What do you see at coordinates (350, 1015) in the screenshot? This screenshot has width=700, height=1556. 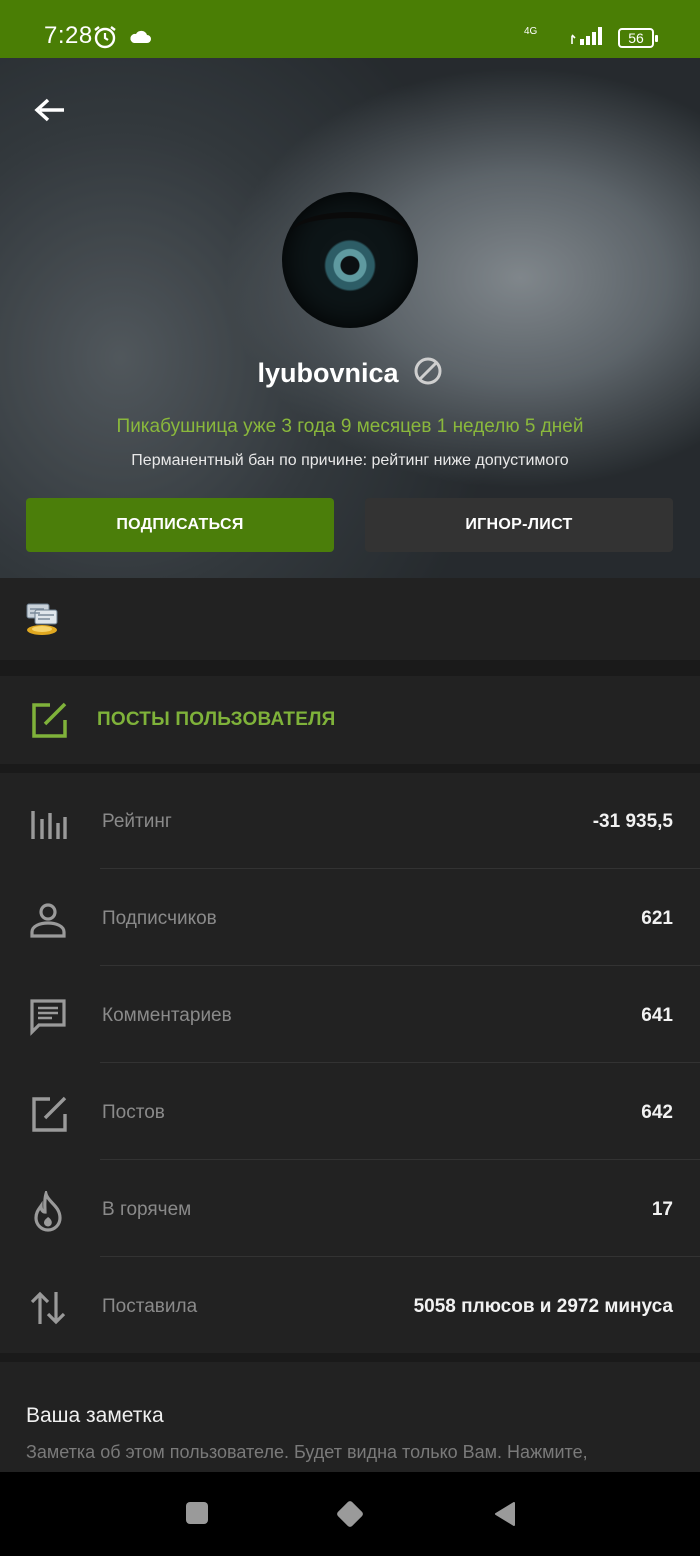 I see `stat-row-comments: Комментариев 641` at bounding box center [350, 1015].